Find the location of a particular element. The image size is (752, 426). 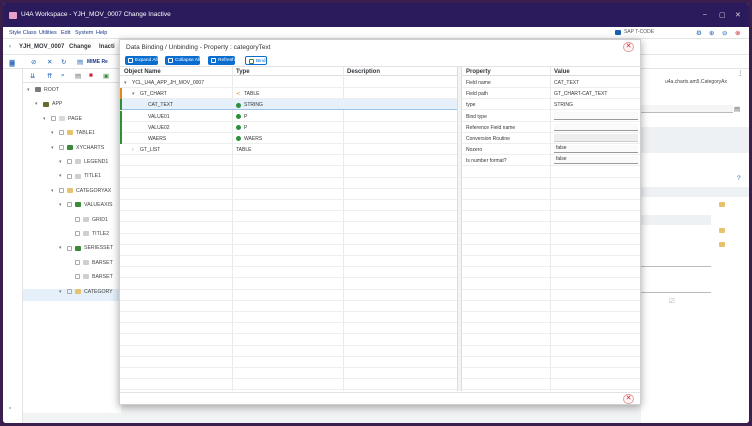

object-row: VALUE02 P is located at coordinates (288, 127).